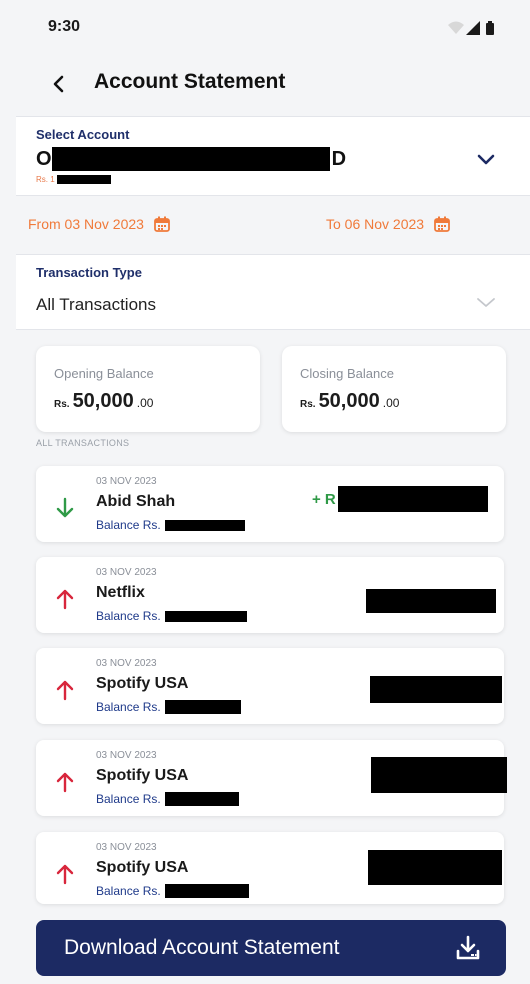 The width and height of the screenshot is (530, 984). I want to click on transaction-type-label: Transaction Type, so click(89, 272).